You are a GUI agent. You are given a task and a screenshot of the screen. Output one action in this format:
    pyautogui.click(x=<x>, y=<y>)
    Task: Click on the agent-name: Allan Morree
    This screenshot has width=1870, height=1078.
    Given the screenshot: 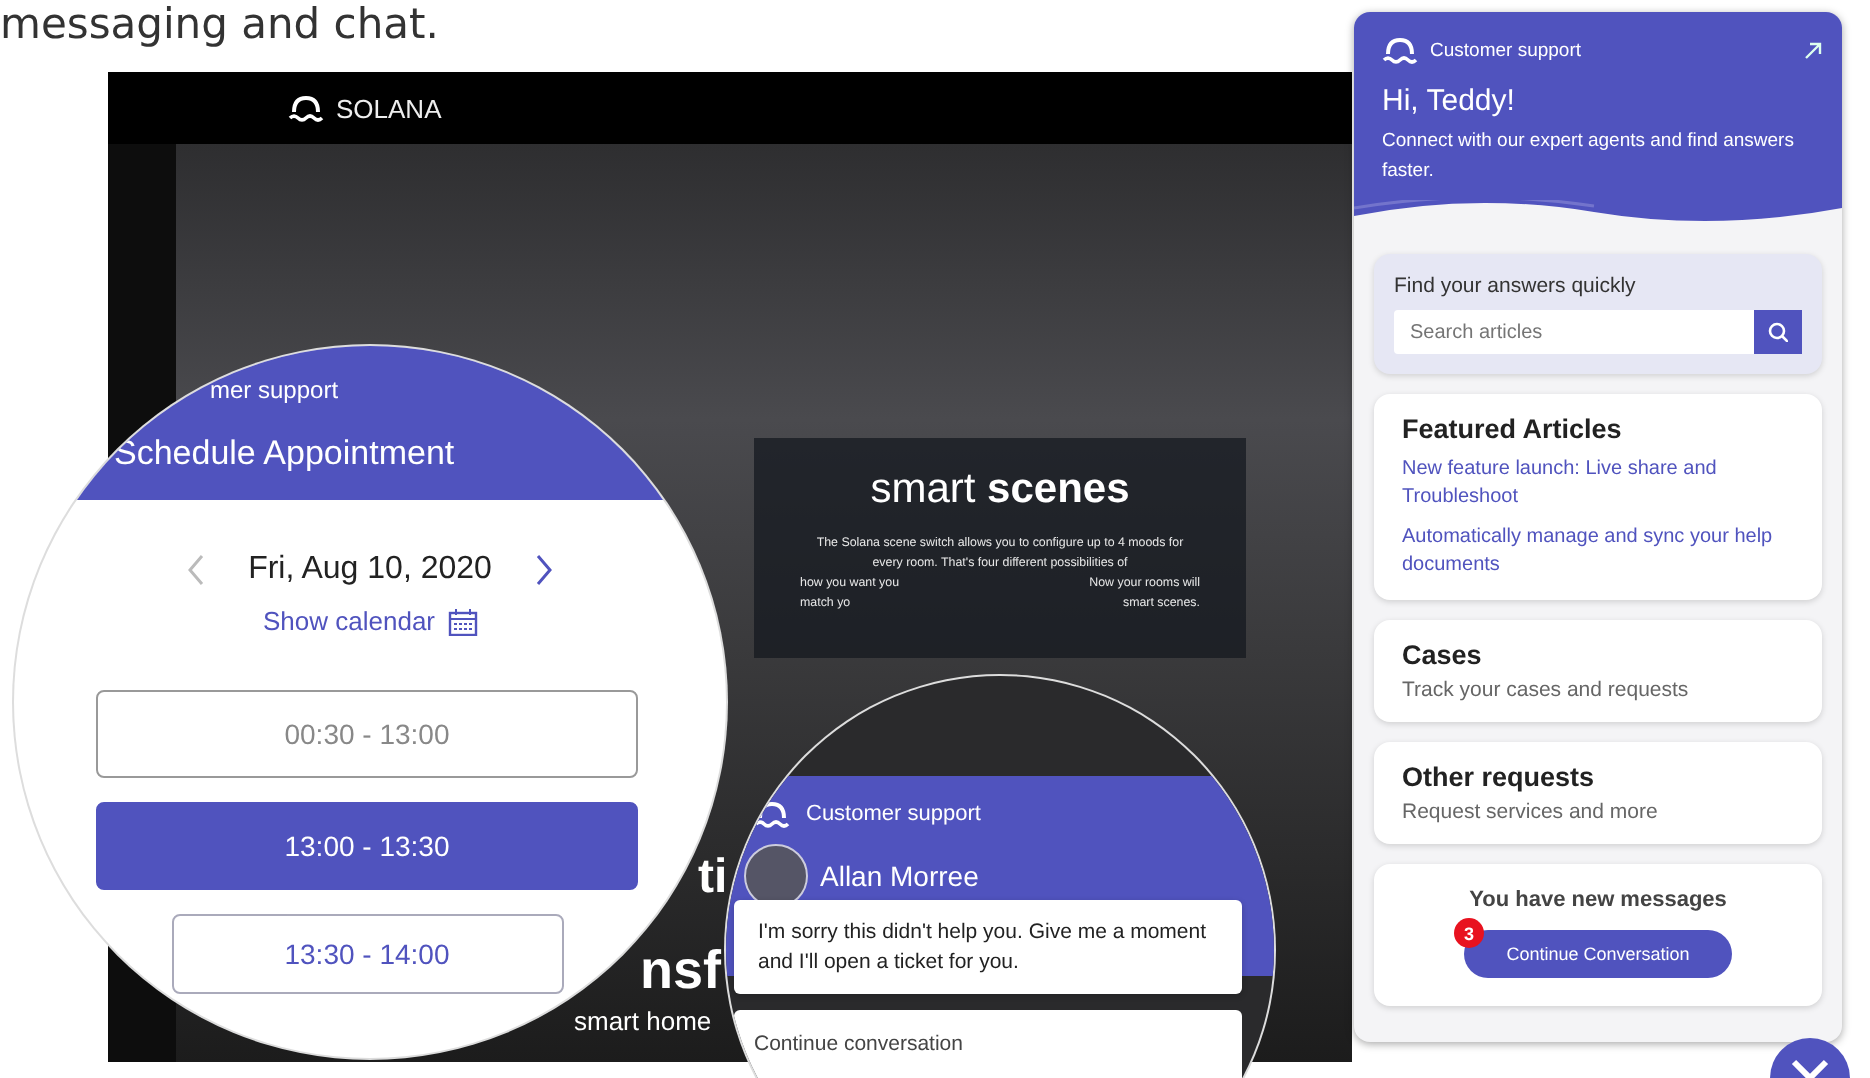 What is the action you would take?
    pyautogui.click(x=899, y=876)
    